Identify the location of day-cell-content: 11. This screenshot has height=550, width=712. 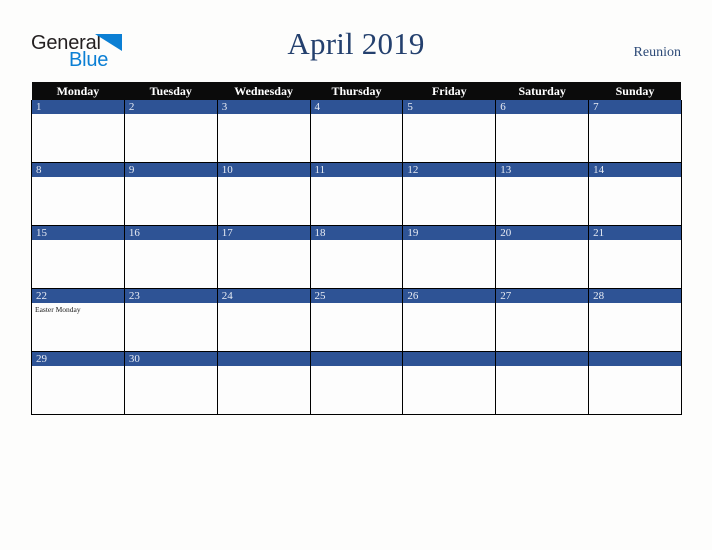
(356, 194).